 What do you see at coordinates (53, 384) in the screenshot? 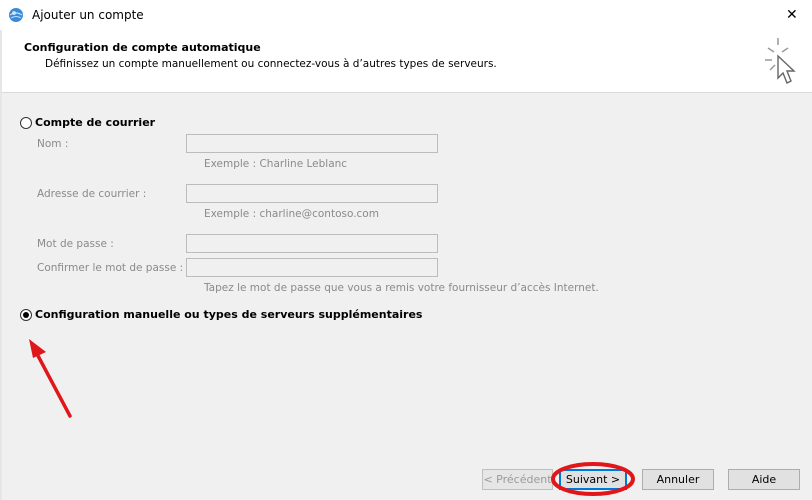
I see `red-arrow-annotation` at bounding box center [53, 384].